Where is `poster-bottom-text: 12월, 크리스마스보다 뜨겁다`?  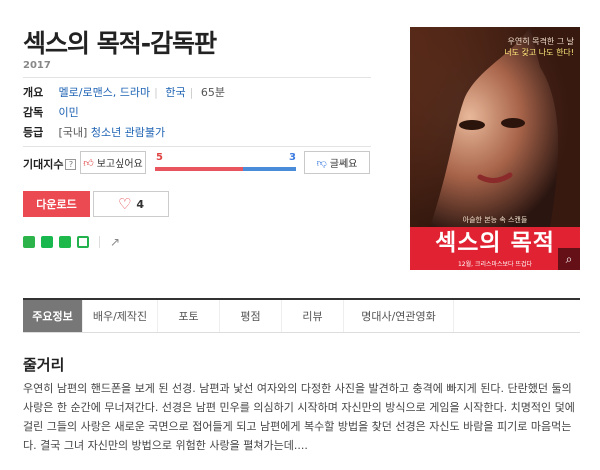
poster-bottom-text: 12월, 크리스마스보다 뜨겁다 is located at coordinates (495, 264).